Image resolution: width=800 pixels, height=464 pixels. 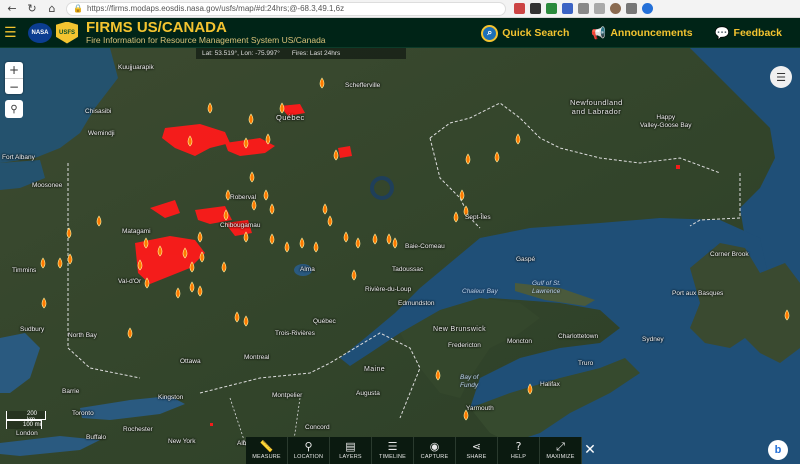 What do you see at coordinates (190, 361) in the screenshot?
I see `place-label: Ottawa` at bounding box center [190, 361].